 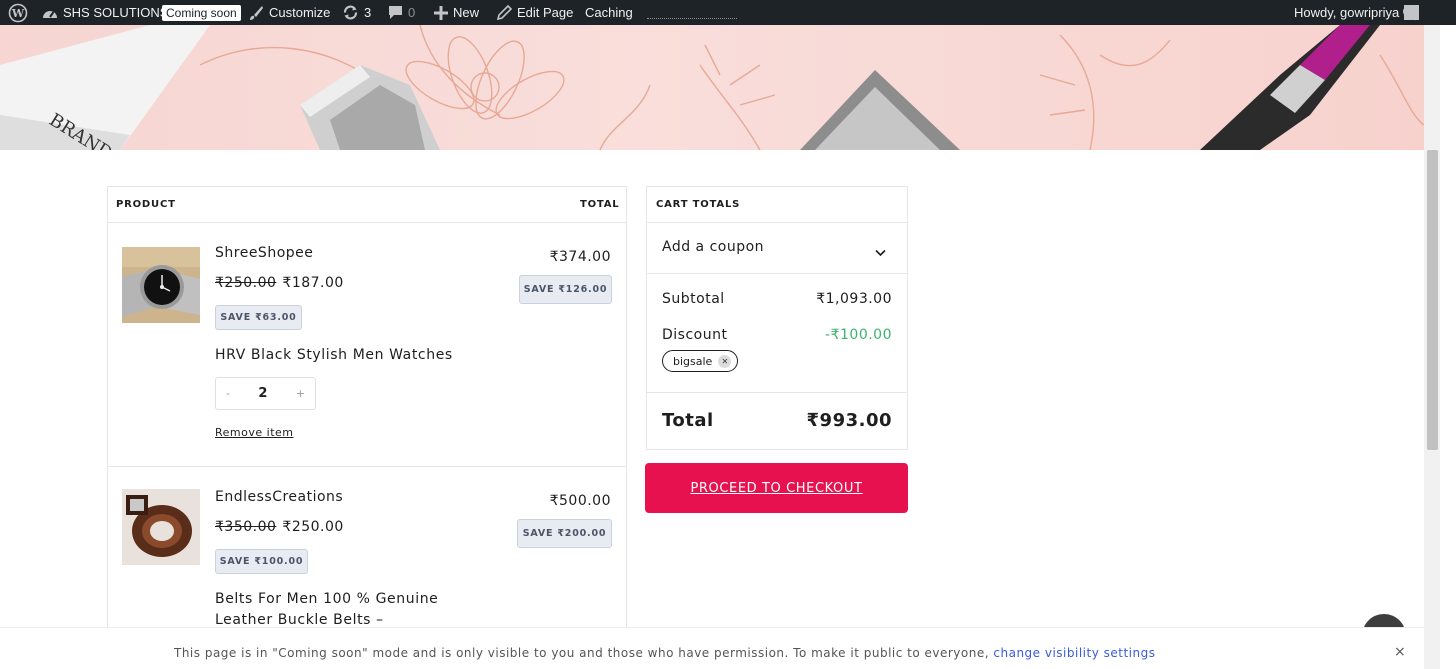 I want to click on total-label: Total, so click(x=688, y=420).